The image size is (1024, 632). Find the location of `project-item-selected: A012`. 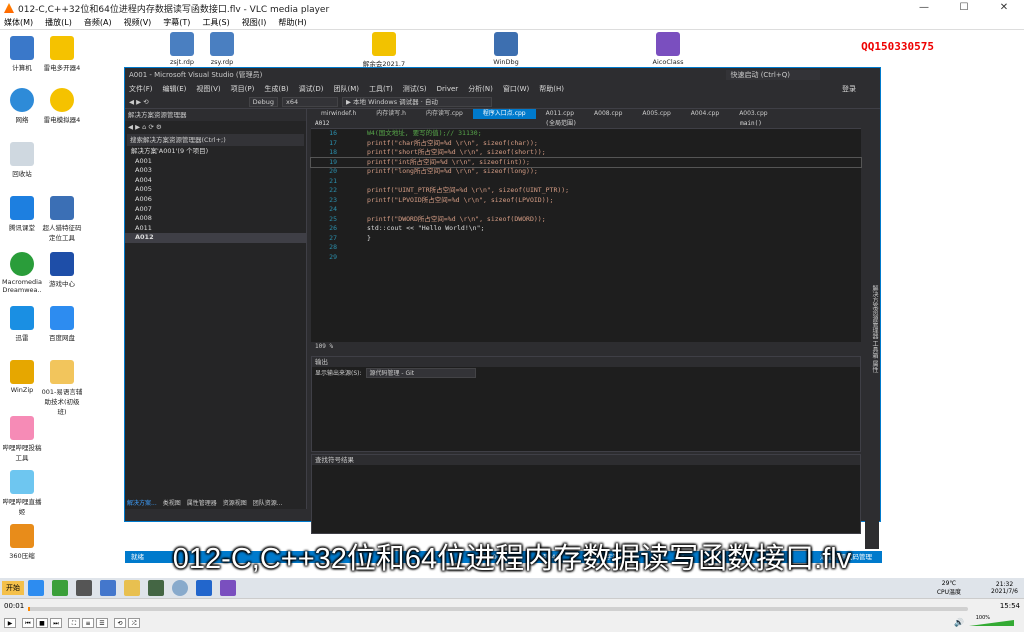

project-item-selected: A012 is located at coordinates (215, 238).